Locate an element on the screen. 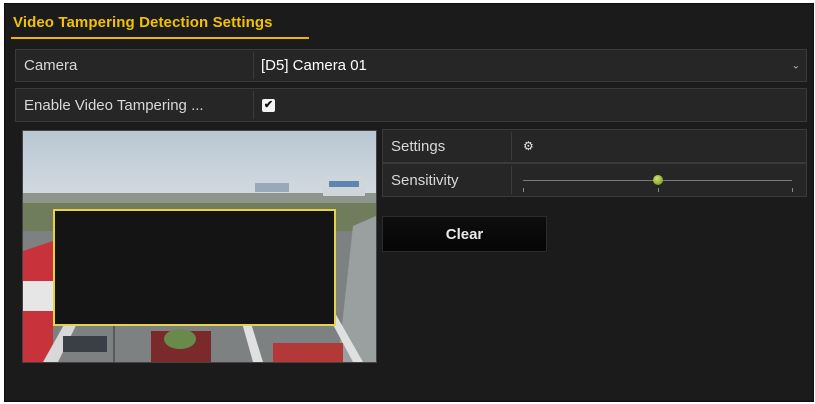 This screenshot has width=815, height=404. enable-row-divider is located at coordinates (253, 105).